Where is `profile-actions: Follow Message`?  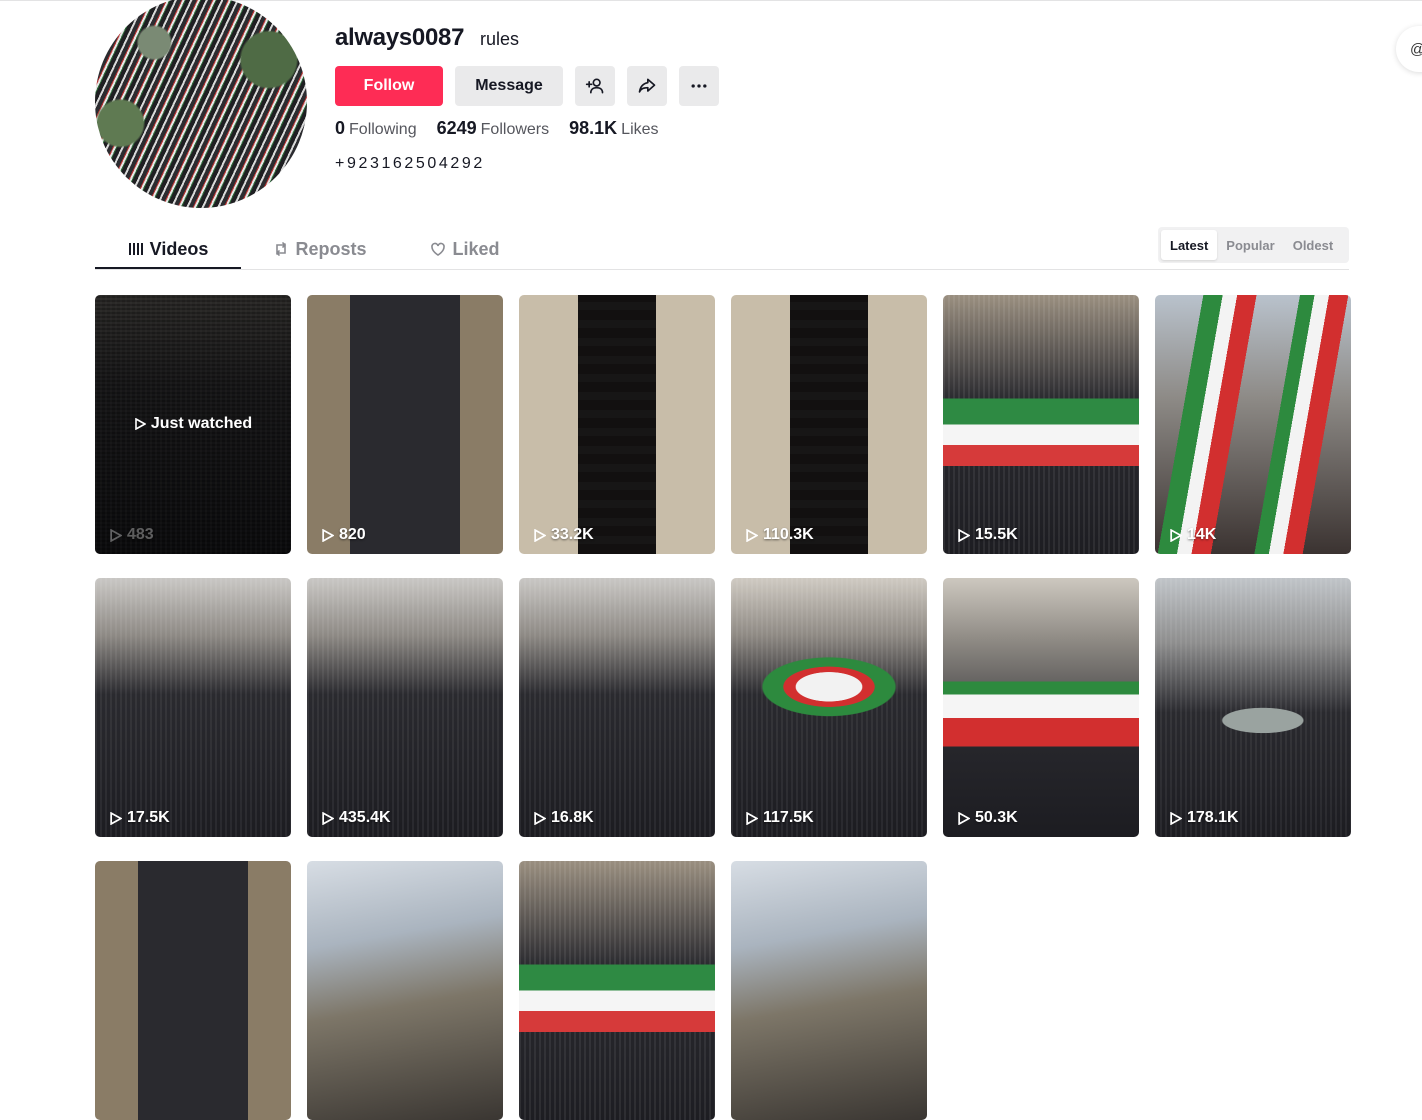
profile-actions: Follow Message is located at coordinates (527, 86).